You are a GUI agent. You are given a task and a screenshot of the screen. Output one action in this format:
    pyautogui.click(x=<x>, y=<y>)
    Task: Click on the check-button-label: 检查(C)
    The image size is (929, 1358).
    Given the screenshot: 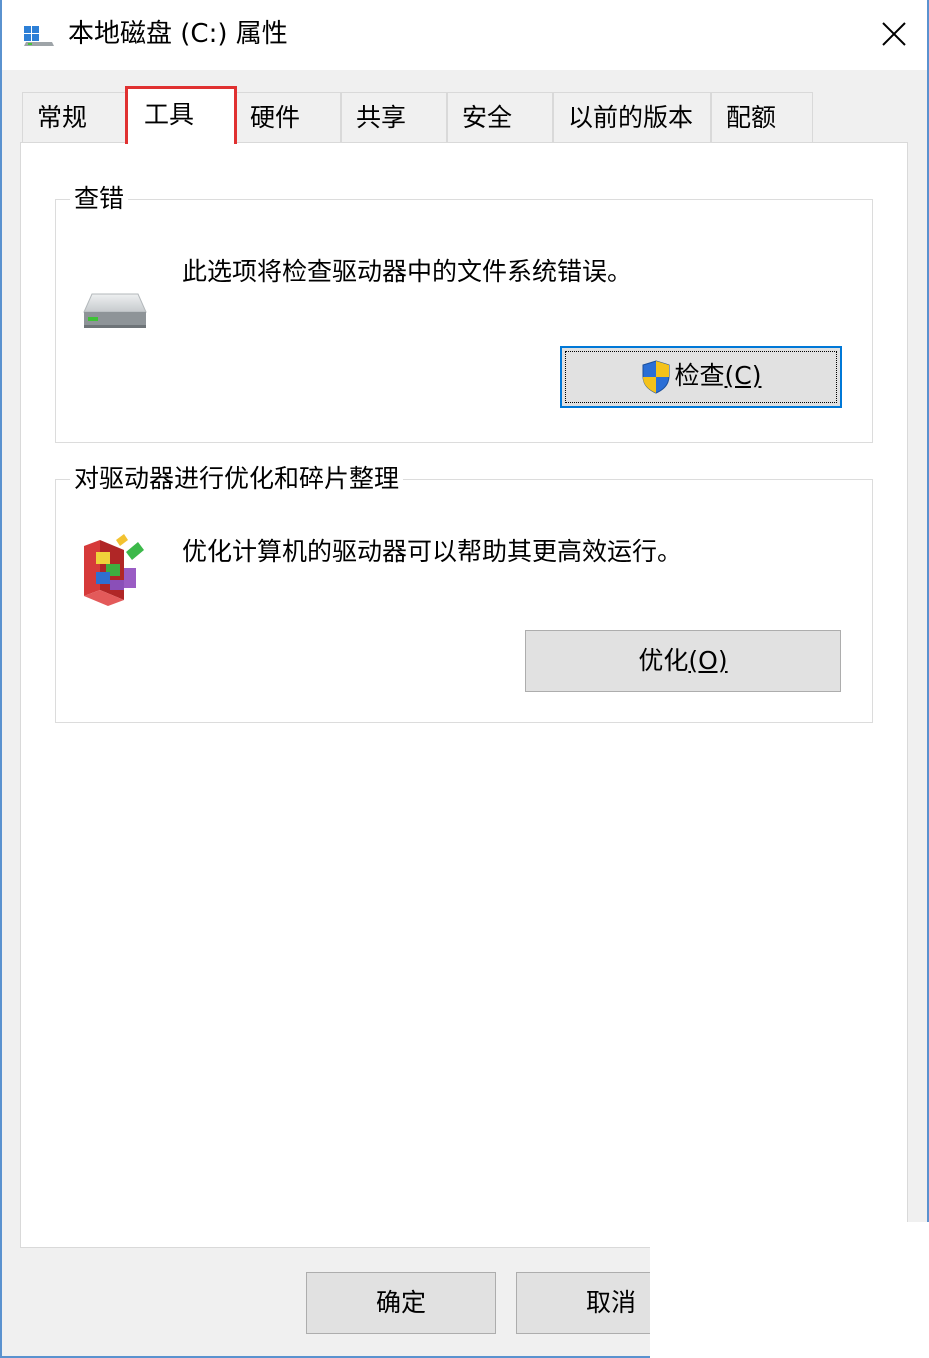 What is the action you would take?
    pyautogui.click(x=701, y=377)
    